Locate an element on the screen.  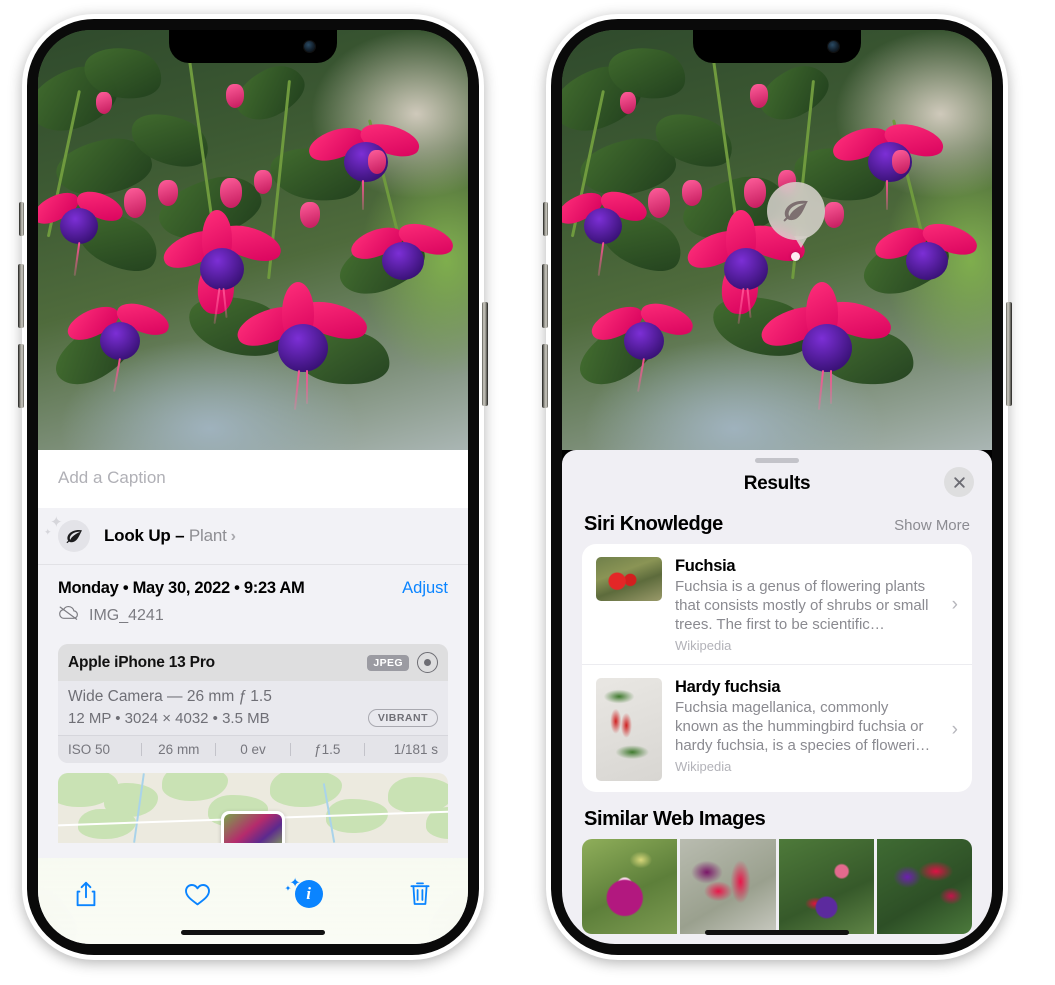
exif-exposure: 0 ev is located at coordinates (253, 749).